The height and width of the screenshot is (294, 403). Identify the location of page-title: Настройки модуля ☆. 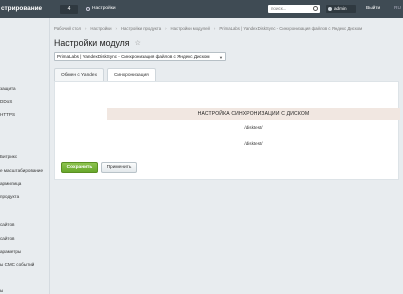
(97, 43).